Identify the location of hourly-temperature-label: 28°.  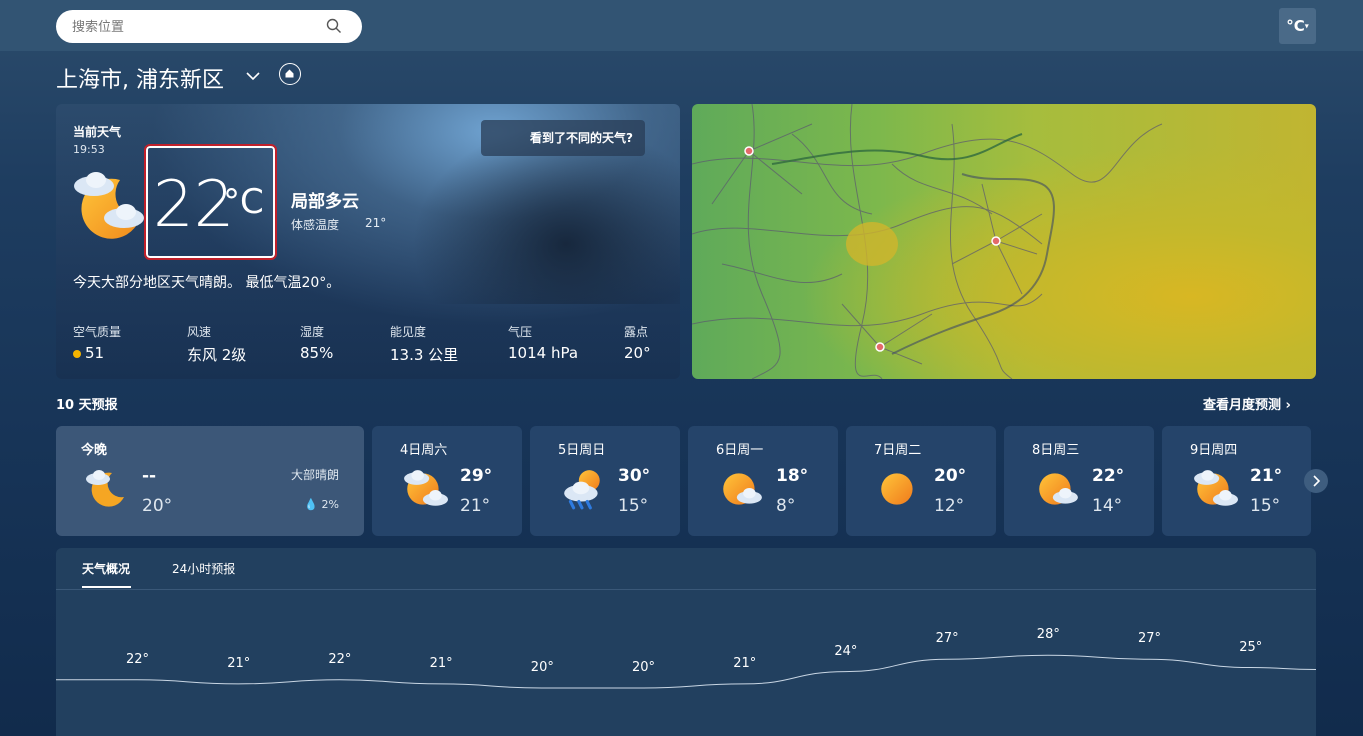
(1048, 635).